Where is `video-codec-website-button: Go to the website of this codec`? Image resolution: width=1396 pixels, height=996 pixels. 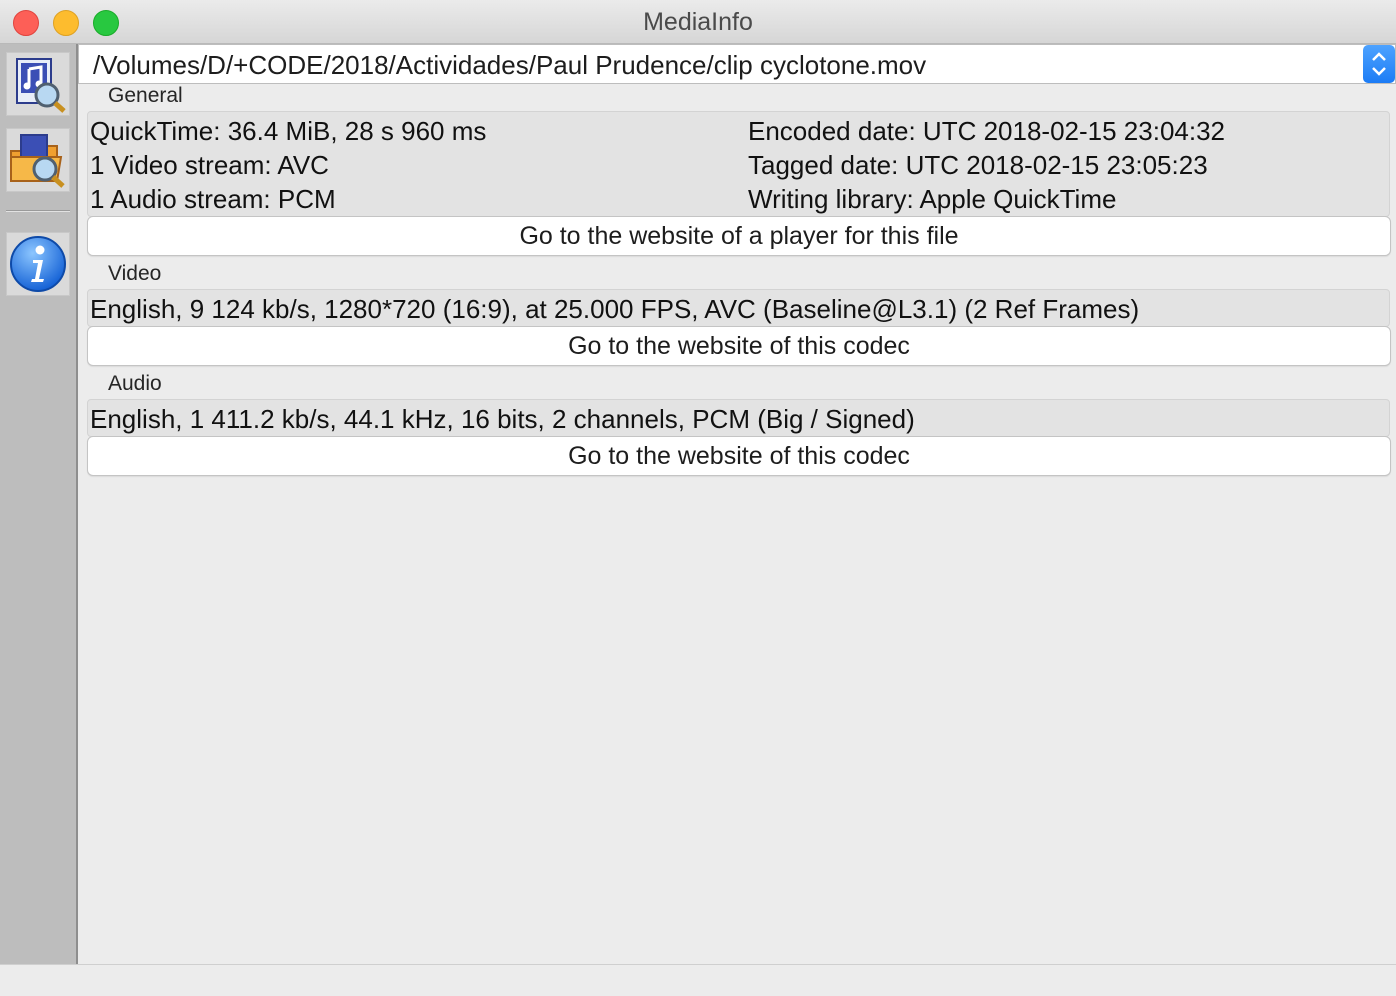
video-codec-website-button: Go to the website of this codec is located at coordinates (739, 346).